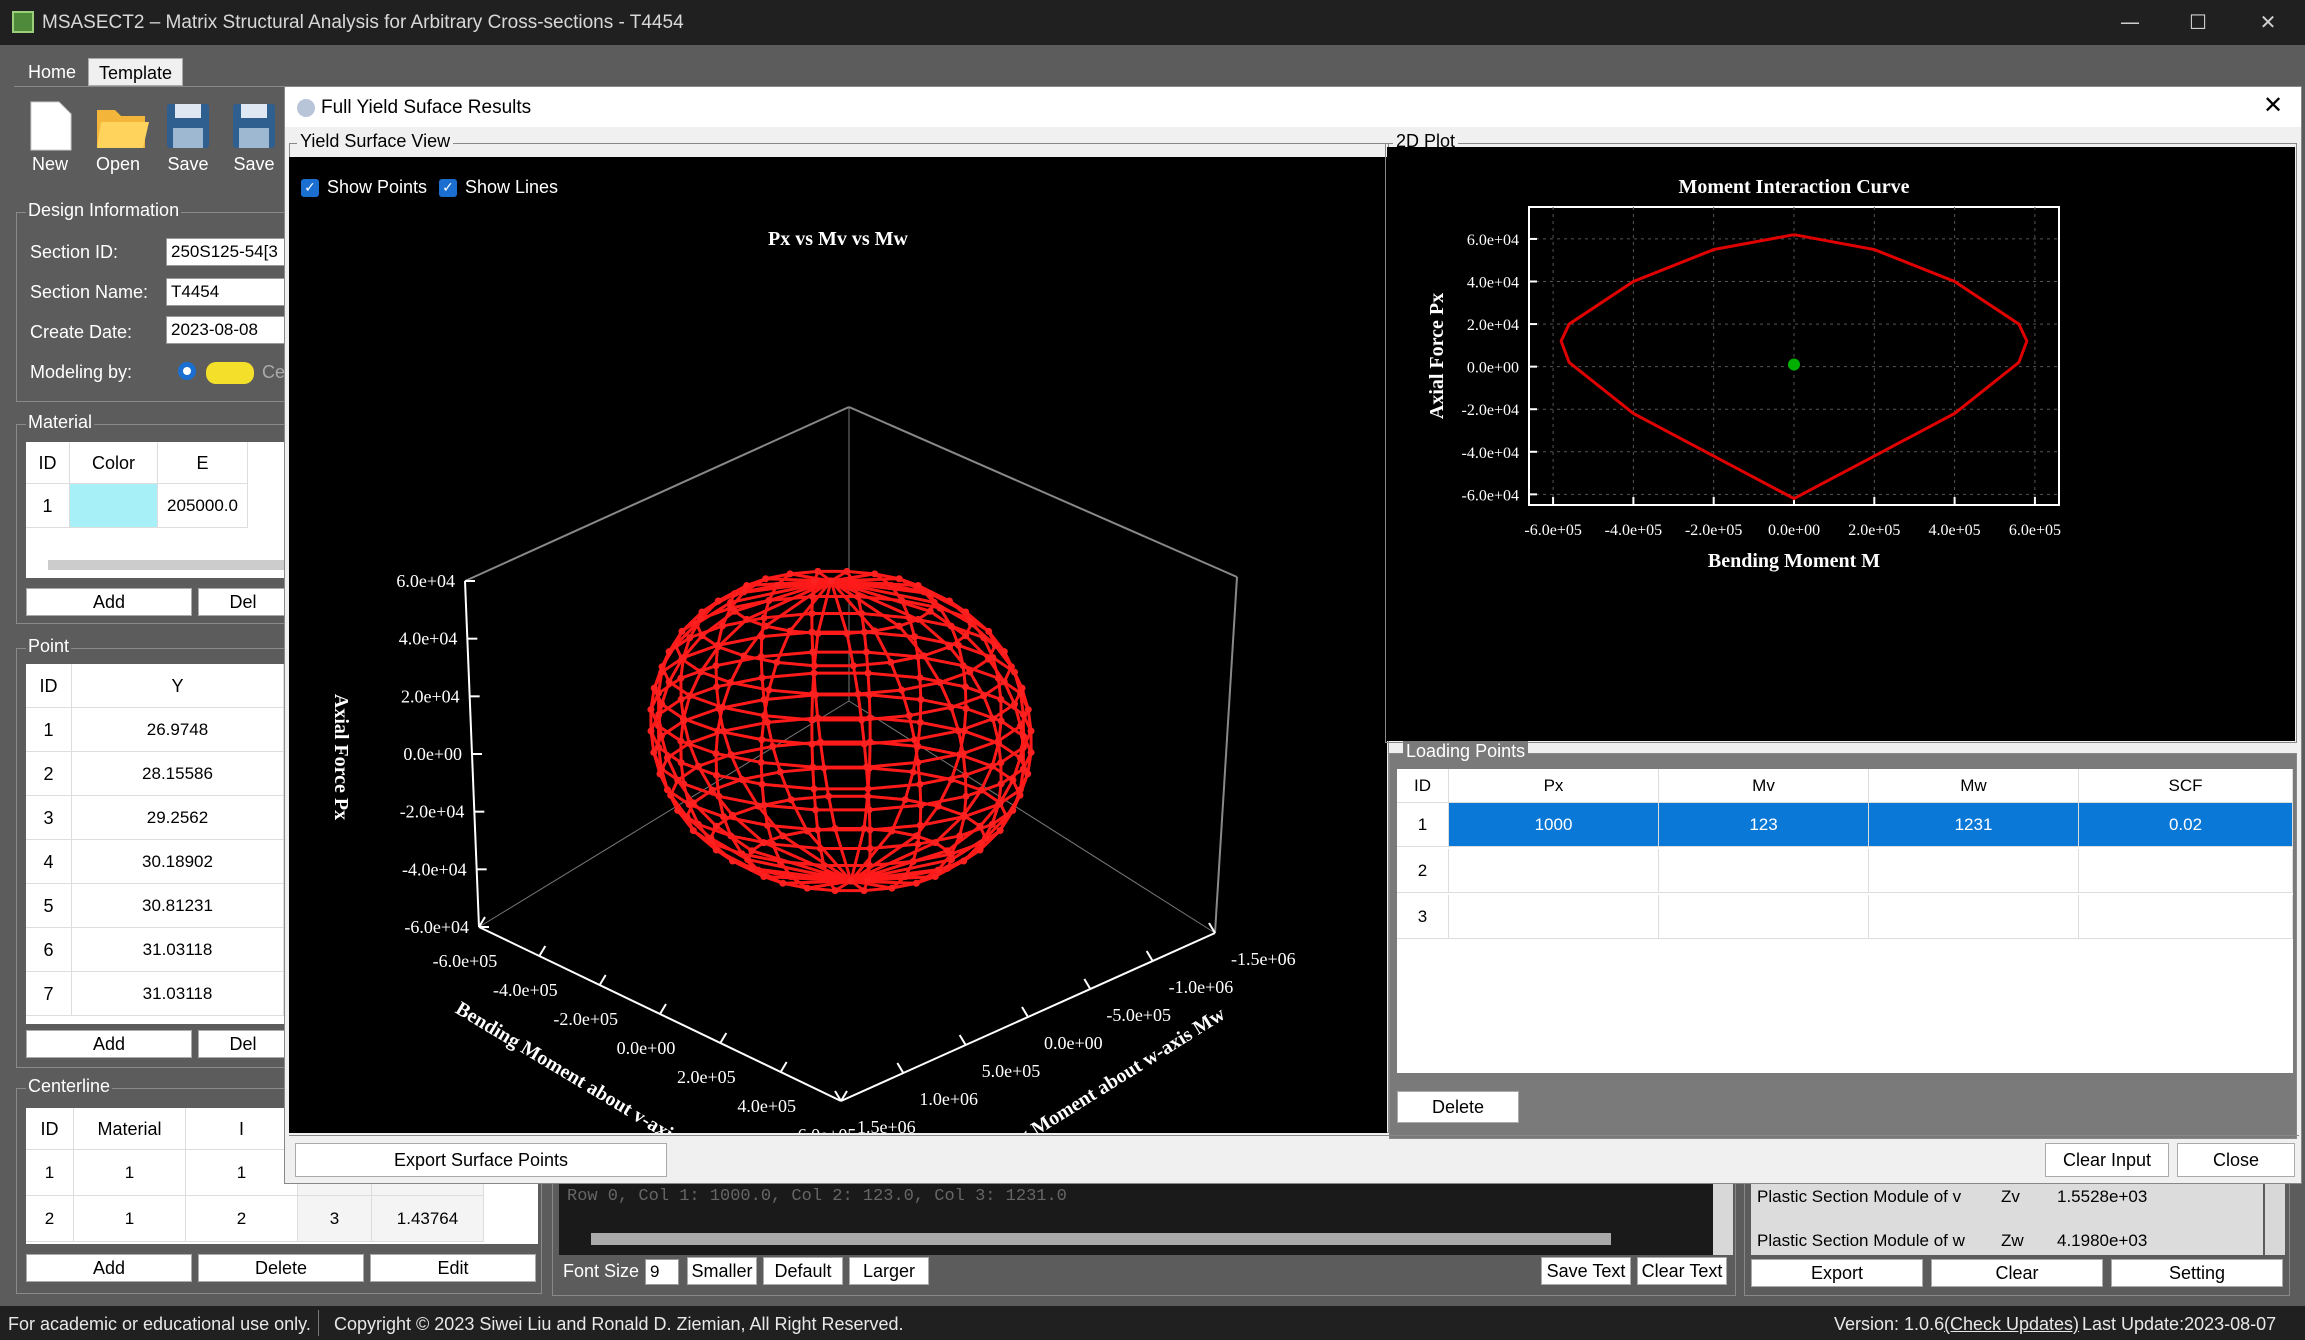 Image resolution: width=2305 pixels, height=1340 pixels. I want to click on chart-title: Moment Interaction Curve, so click(1793, 187).